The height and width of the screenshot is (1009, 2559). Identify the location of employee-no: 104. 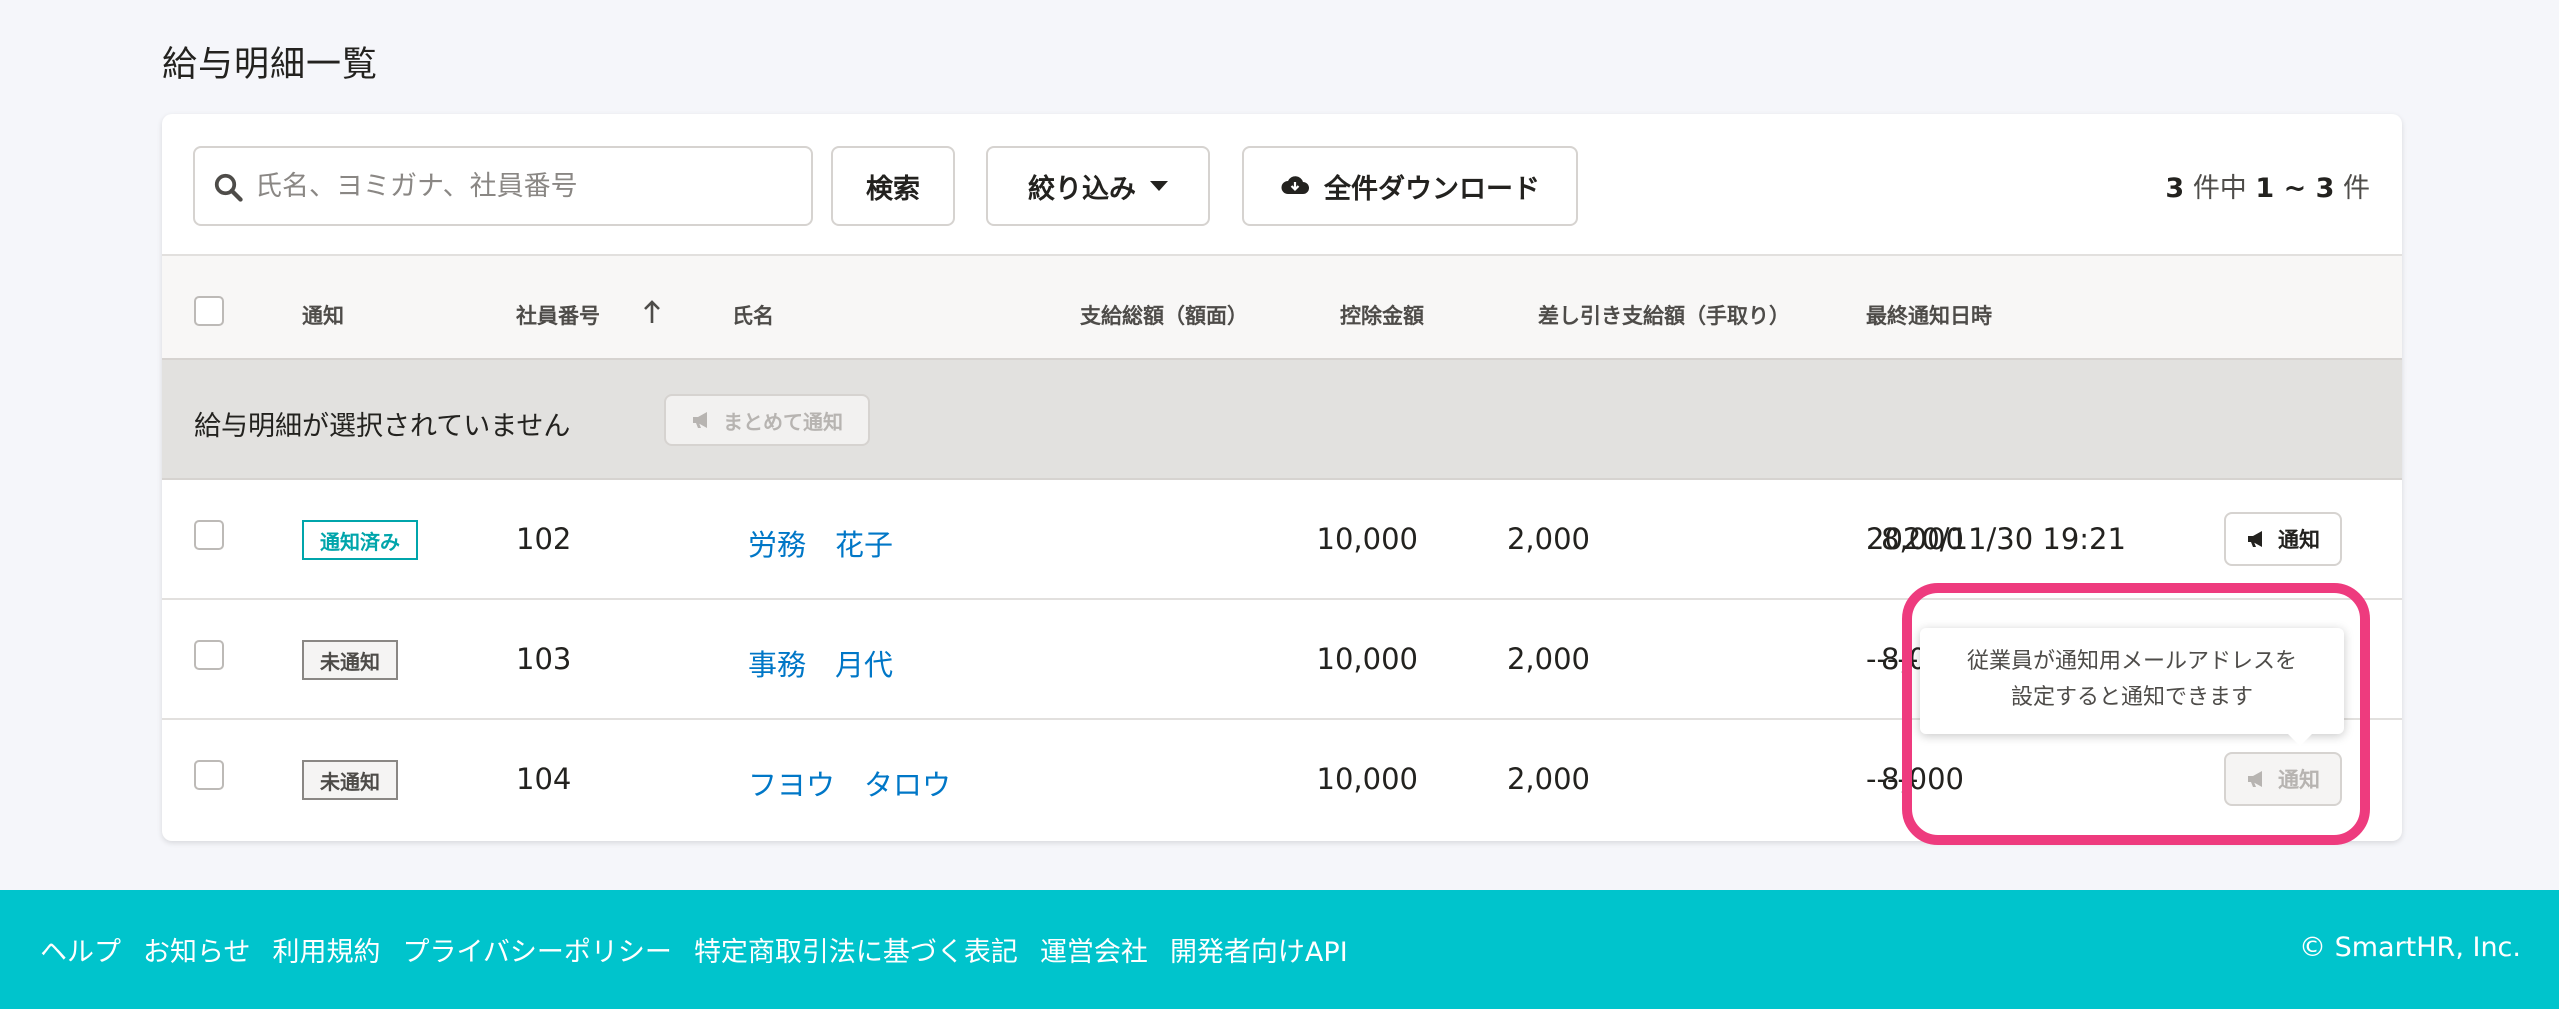
(544, 779).